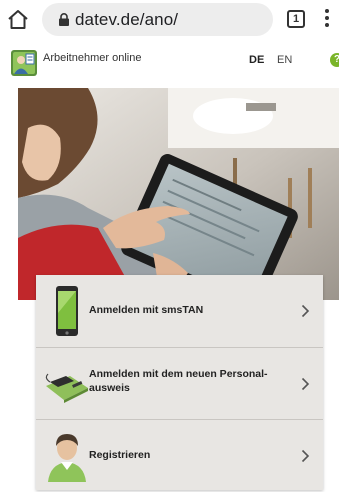 The image size is (339, 492). I want to click on language-en-link: EN, so click(284, 60).